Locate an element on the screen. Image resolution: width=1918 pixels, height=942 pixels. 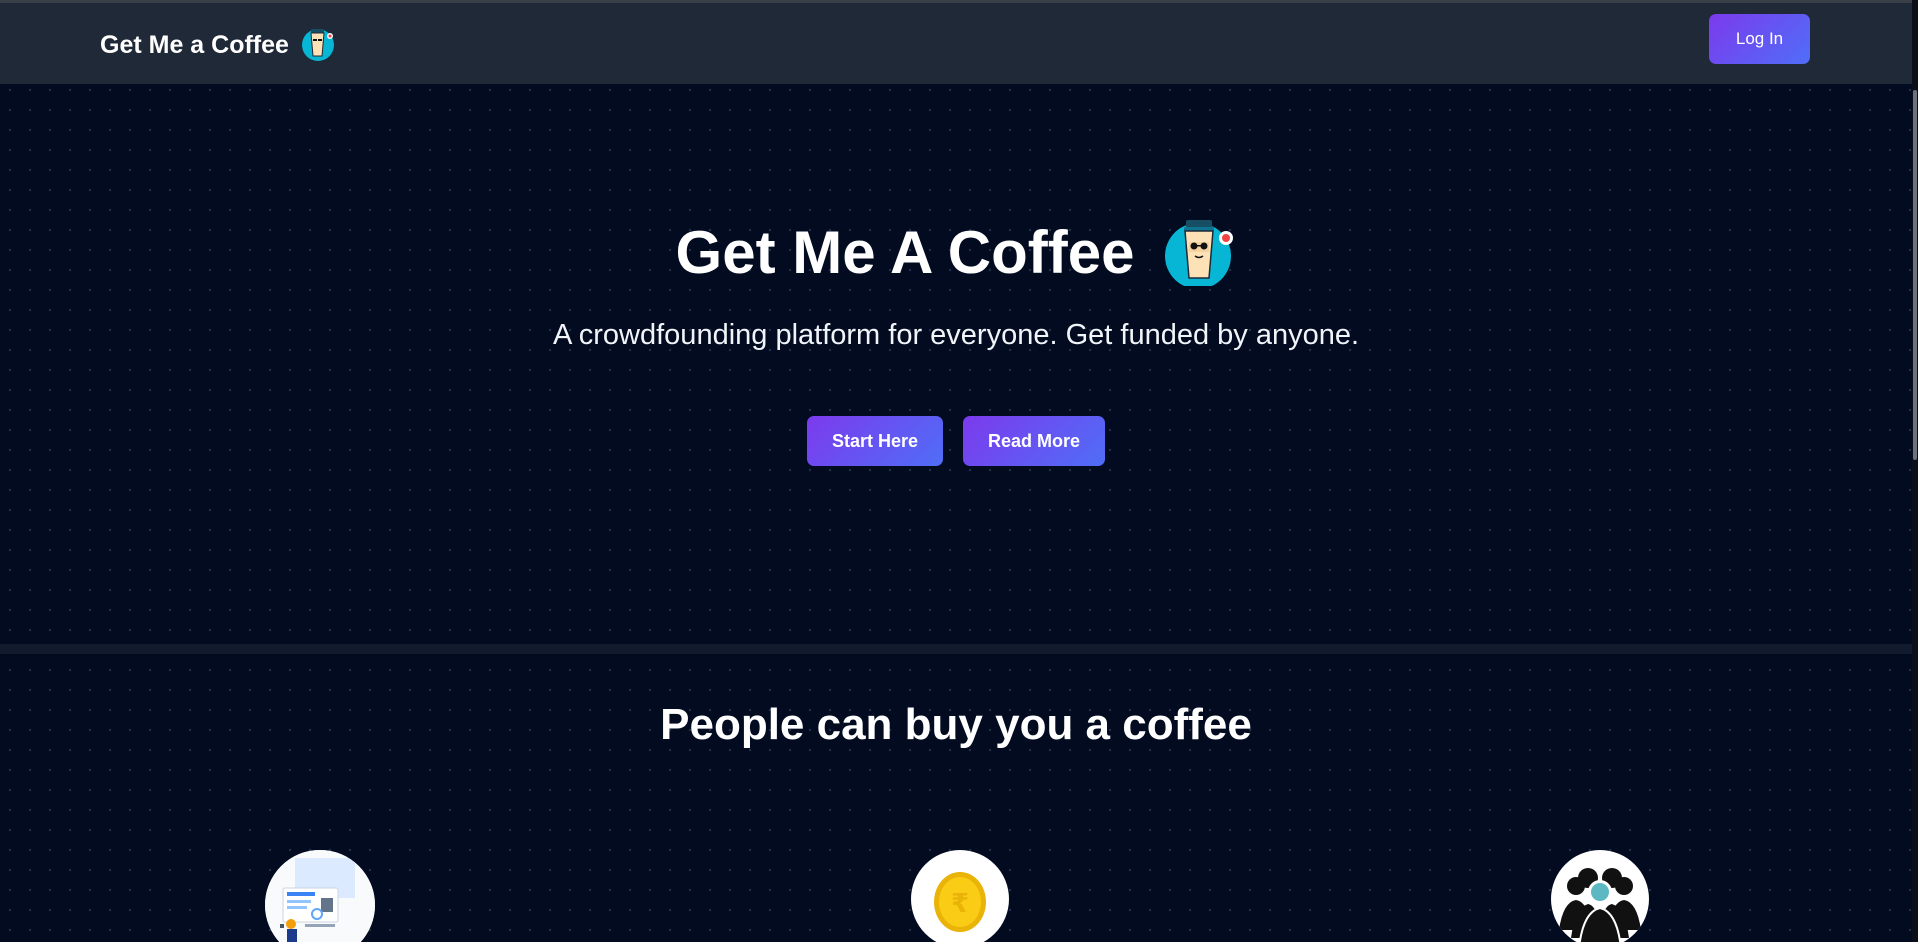
login-button: Log In is located at coordinates (1759, 39).